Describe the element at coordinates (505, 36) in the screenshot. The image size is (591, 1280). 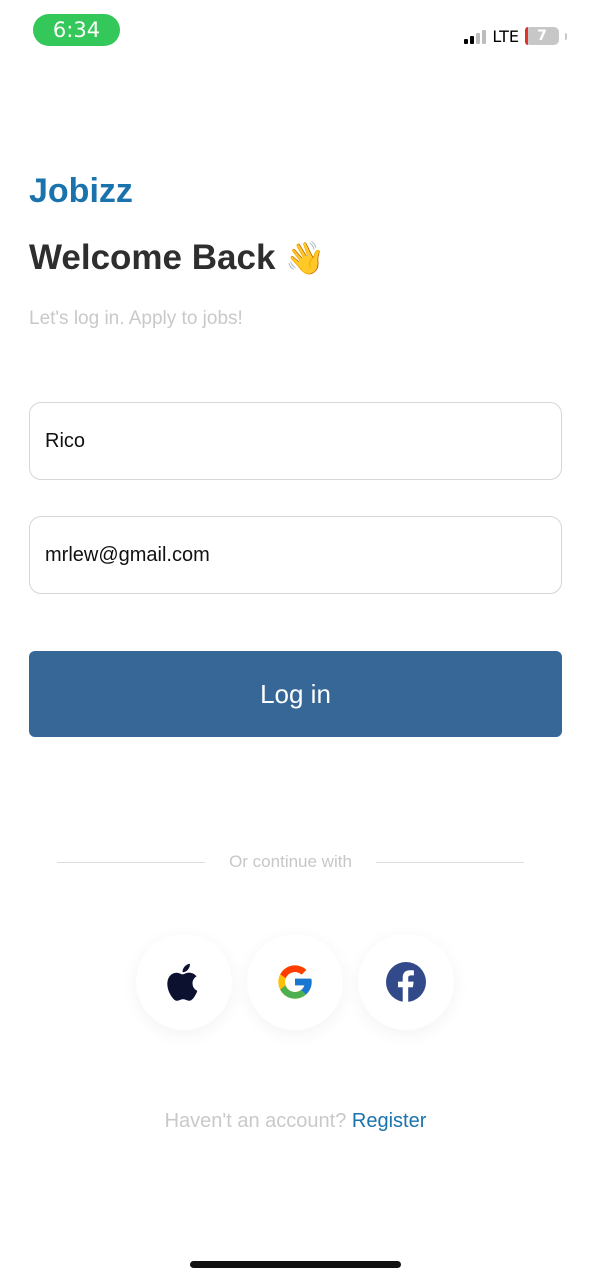
I see `network-type: LTE` at that location.